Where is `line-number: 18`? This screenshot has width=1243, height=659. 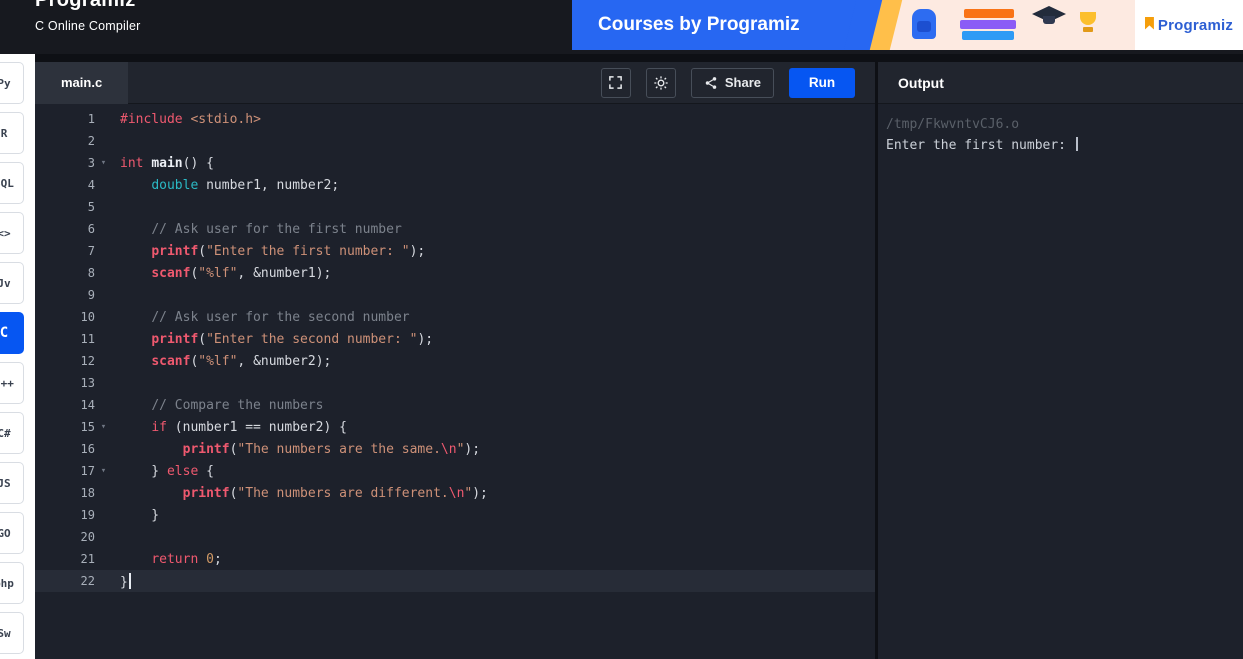 line-number: 18 is located at coordinates (87, 493).